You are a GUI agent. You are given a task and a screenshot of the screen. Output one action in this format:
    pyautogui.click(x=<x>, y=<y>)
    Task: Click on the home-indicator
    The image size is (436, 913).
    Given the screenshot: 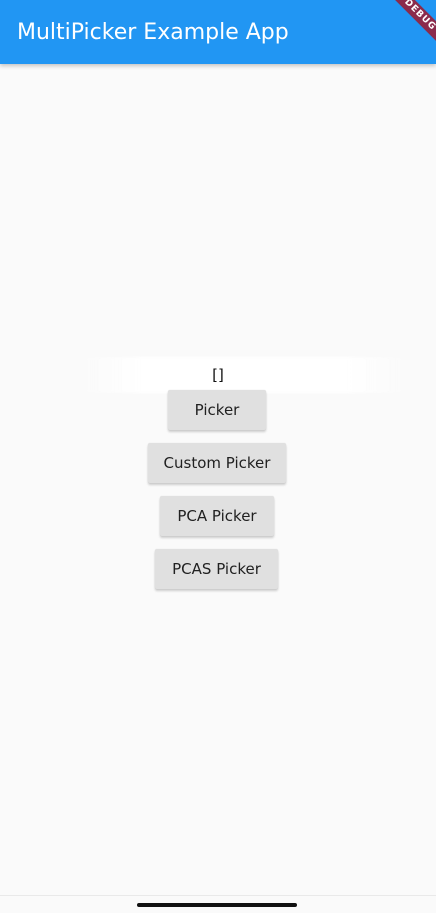 What is the action you would take?
    pyautogui.click(x=217, y=905)
    